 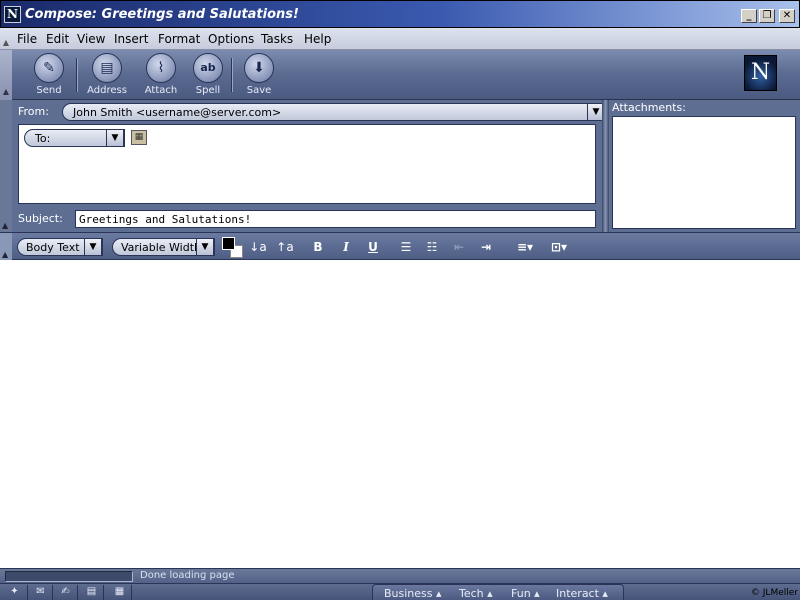 I want to click on insert-object-button: ⊡▾, so click(x=559, y=247).